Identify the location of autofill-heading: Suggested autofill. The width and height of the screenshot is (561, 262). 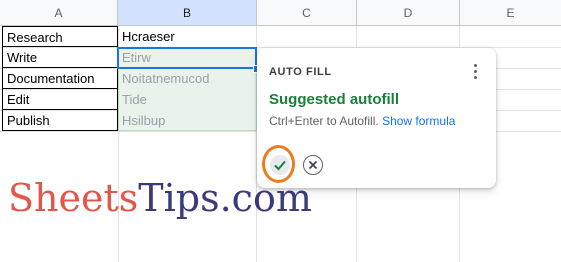
(334, 99).